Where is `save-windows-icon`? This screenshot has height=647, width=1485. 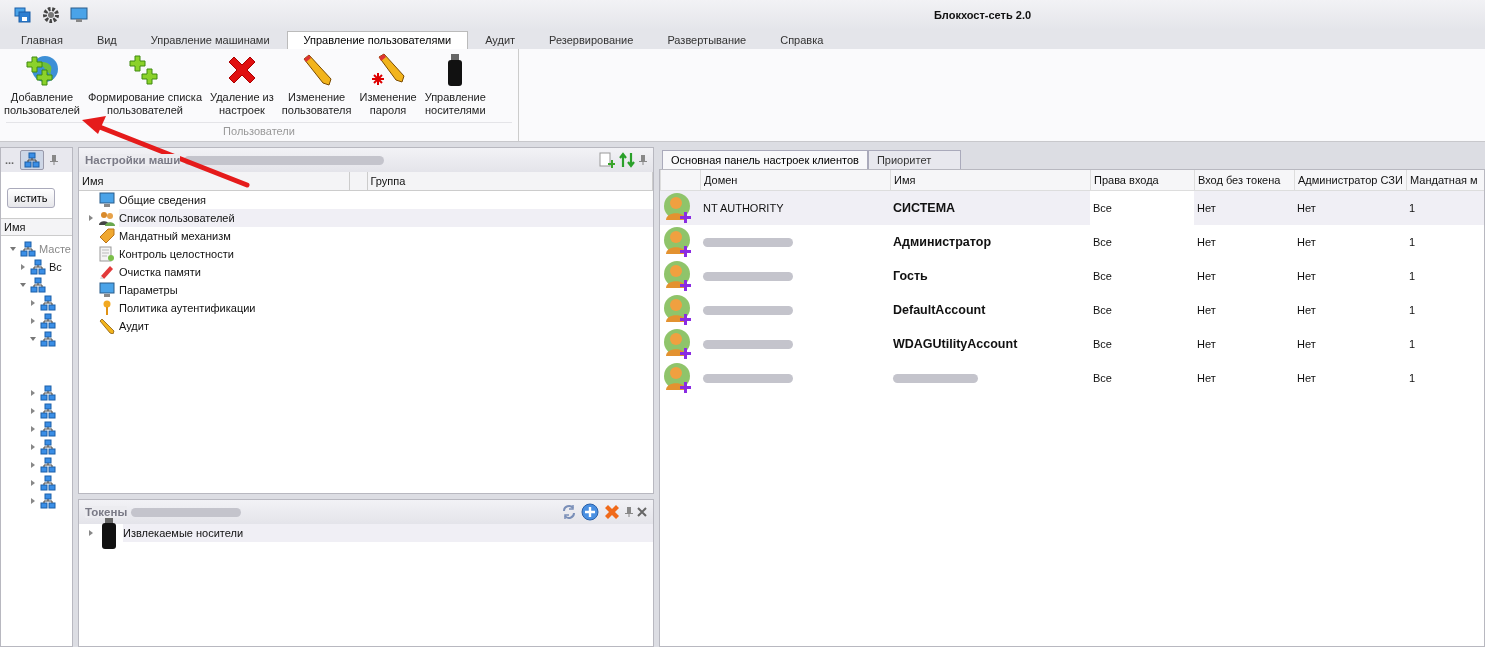
save-windows-icon is located at coordinates (23, 15).